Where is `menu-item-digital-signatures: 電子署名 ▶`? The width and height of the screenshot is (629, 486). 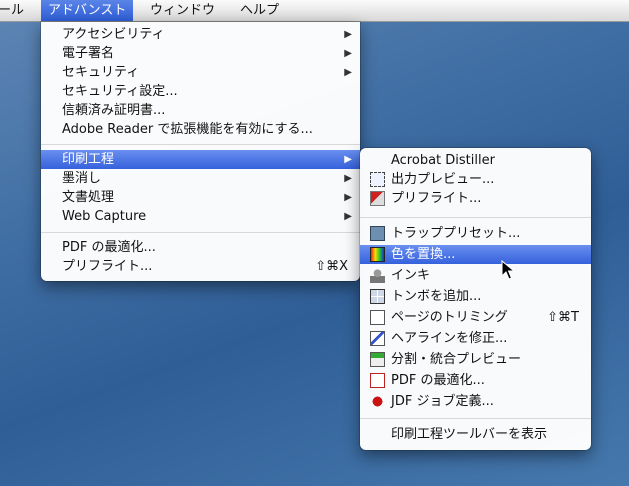 menu-item-digital-signatures: 電子署名 ▶ is located at coordinates (200, 53).